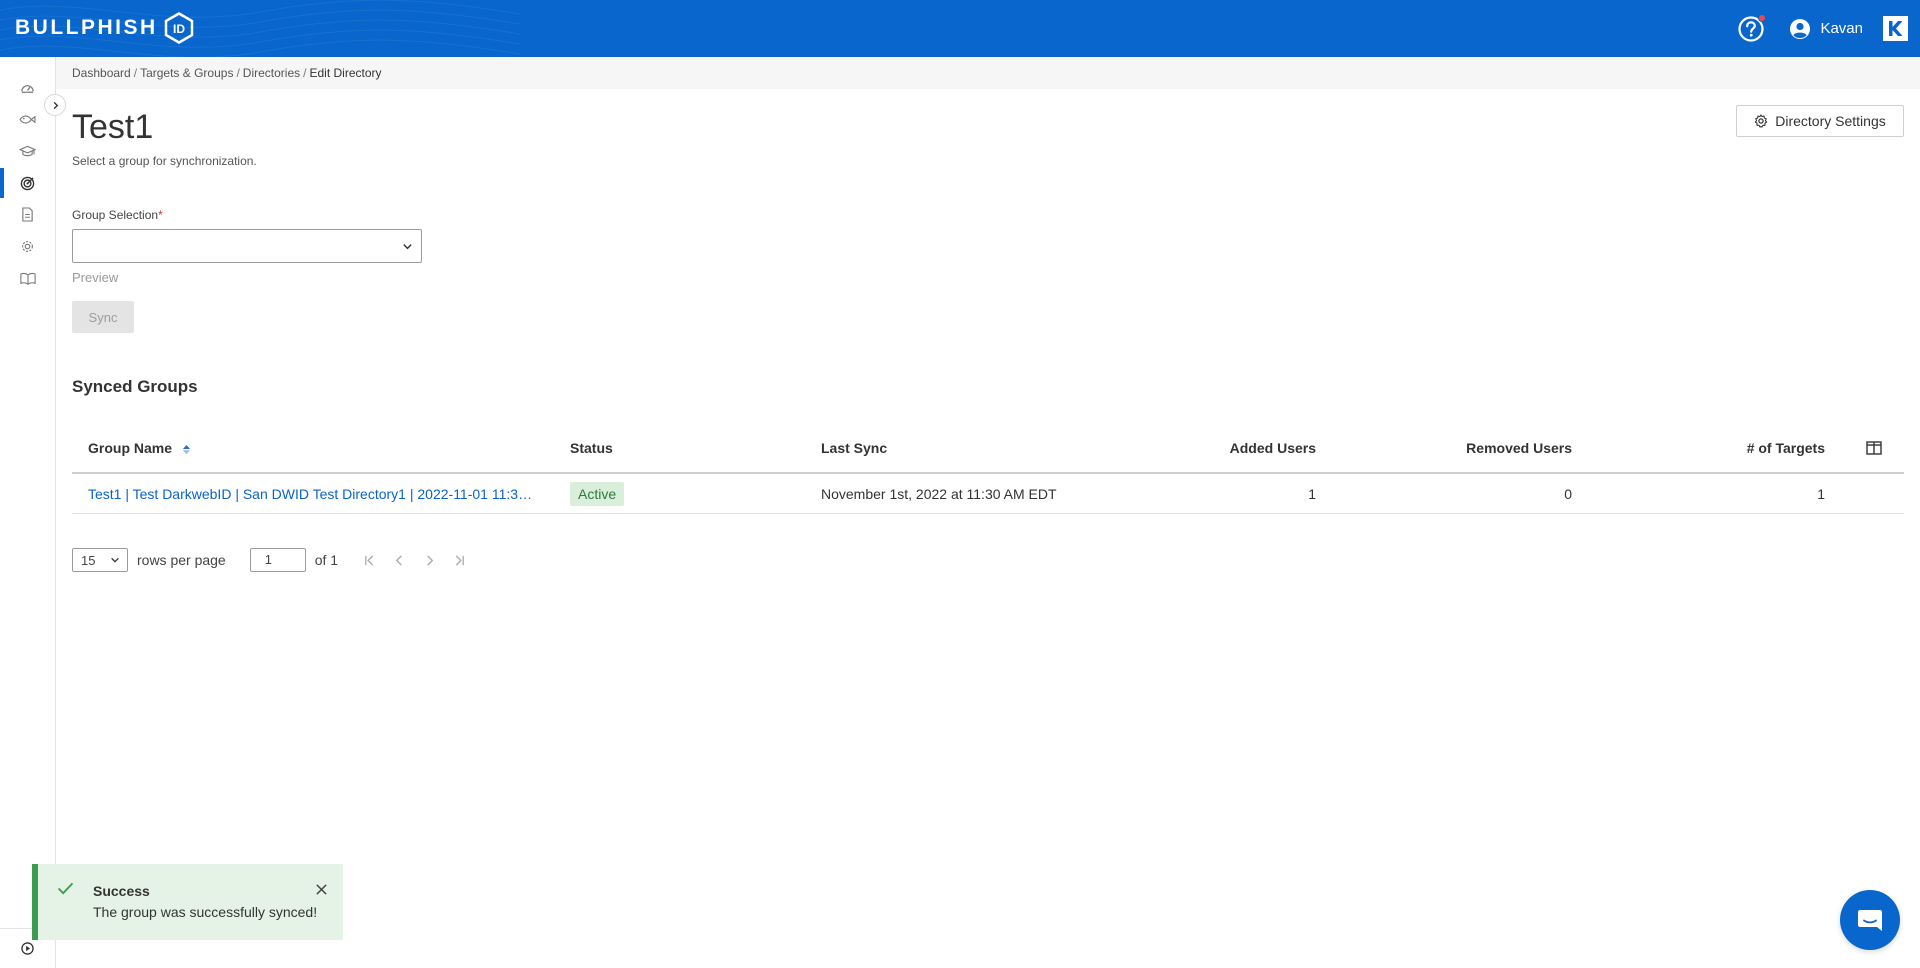 The width and height of the screenshot is (1920, 968). What do you see at coordinates (100, 560) in the screenshot?
I see `rows-per-page-select: 15` at bounding box center [100, 560].